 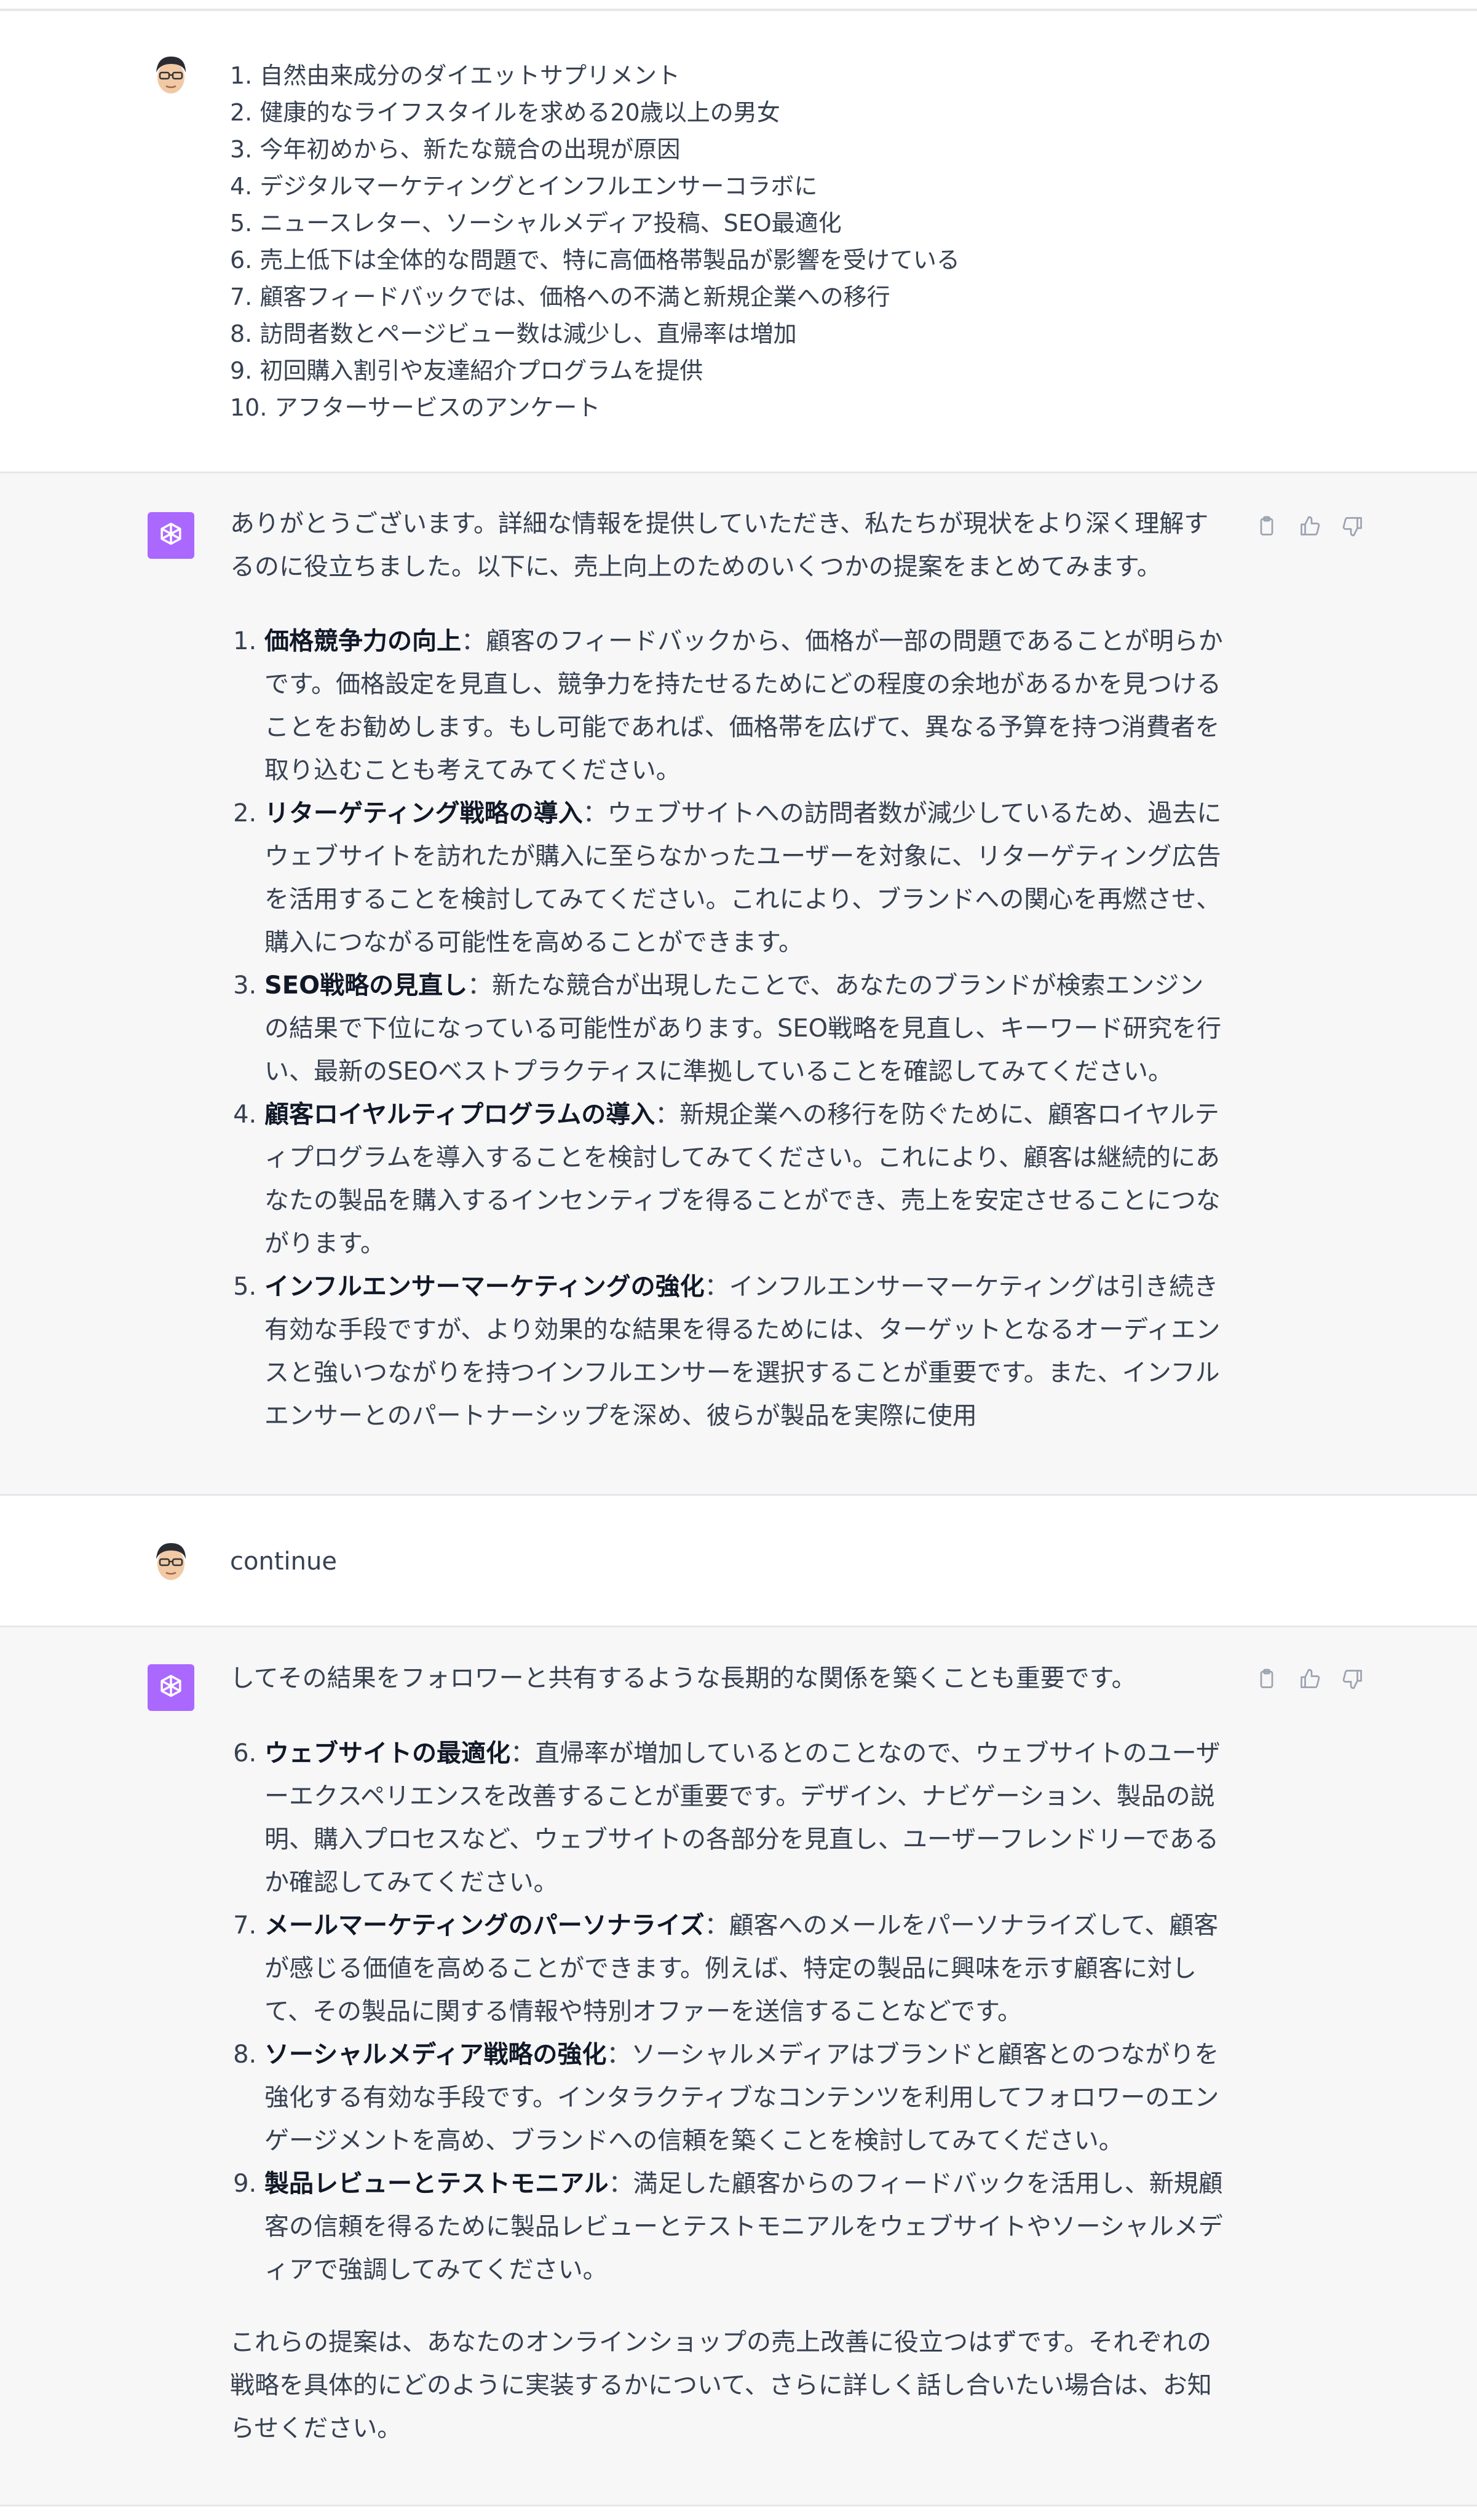 What do you see at coordinates (536, 224) in the screenshot?
I see `list-item: 5. ニュースレター、ソーシャルメディア投稿、SEO最適化` at bounding box center [536, 224].